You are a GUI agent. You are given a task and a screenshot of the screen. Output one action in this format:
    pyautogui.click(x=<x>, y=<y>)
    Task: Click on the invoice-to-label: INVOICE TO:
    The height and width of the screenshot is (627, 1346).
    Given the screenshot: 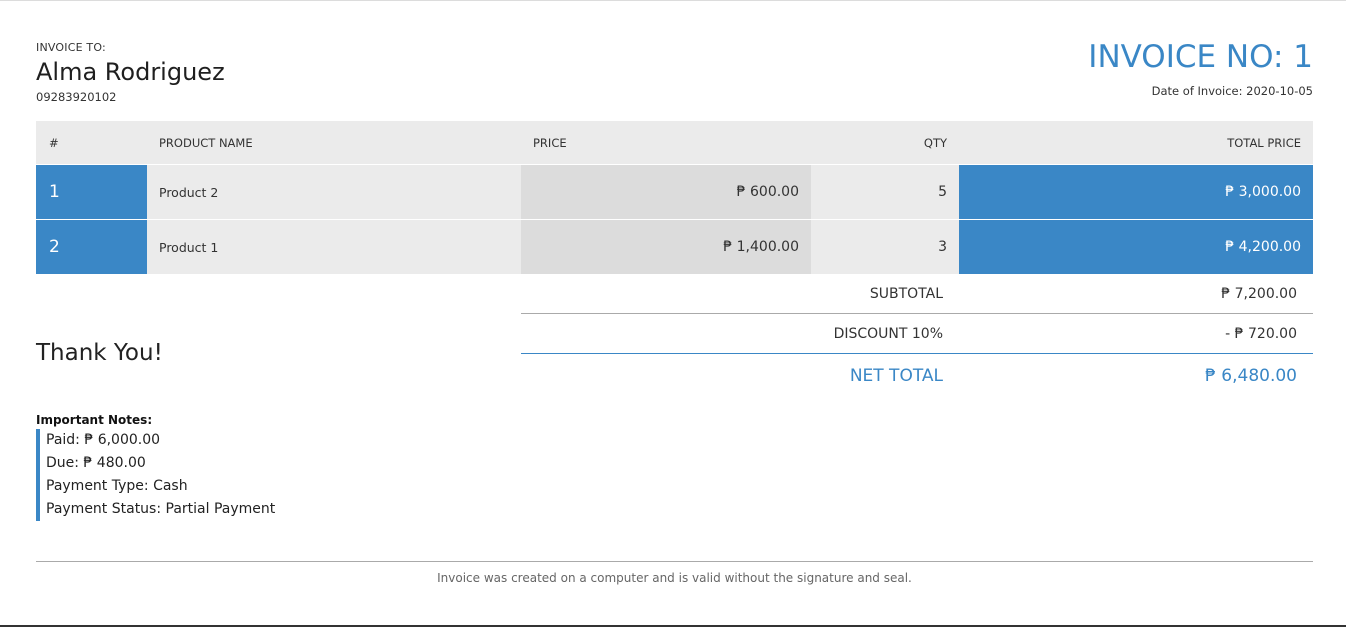 What is the action you would take?
    pyautogui.click(x=71, y=47)
    